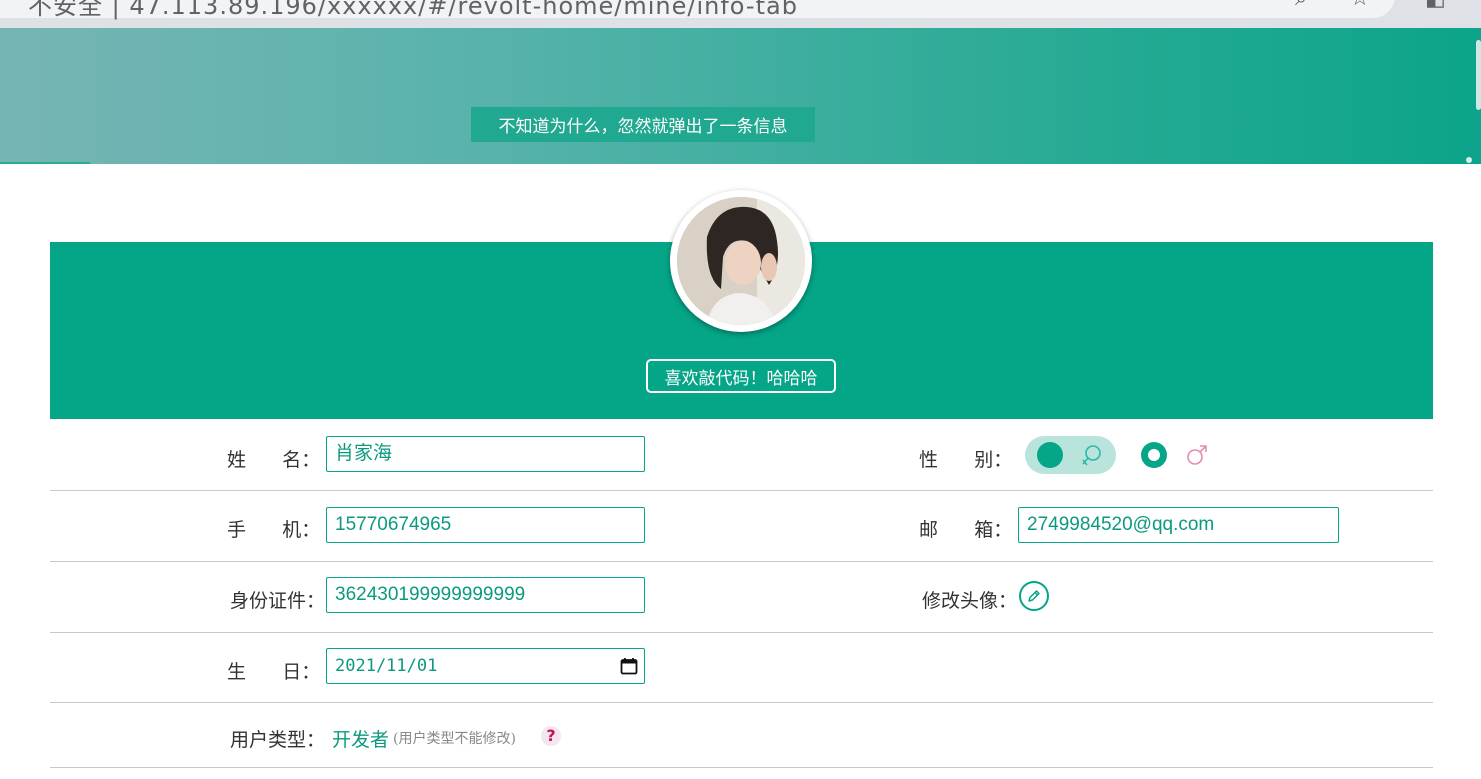  Describe the element at coordinates (1178, 525) in the screenshot. I see `email-field: 2749984520@qq.com` at that location.